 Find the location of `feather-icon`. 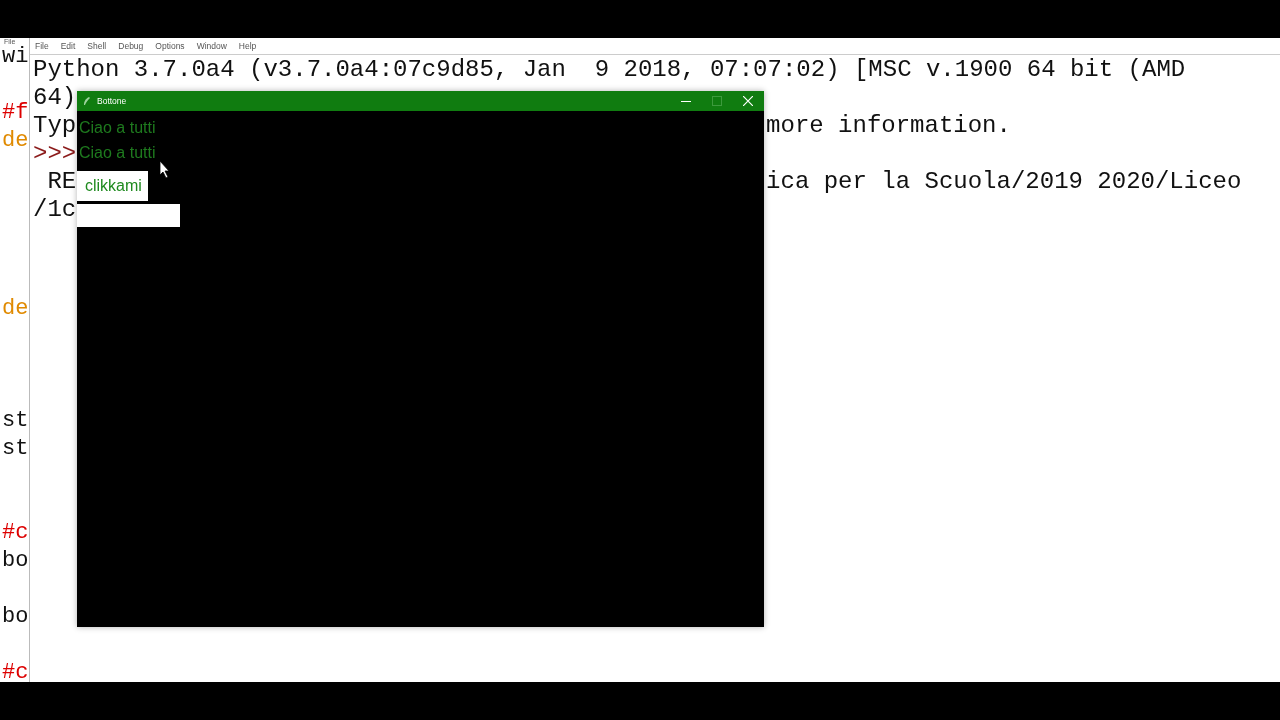

feather-icon is located at coordinates (87, 101).